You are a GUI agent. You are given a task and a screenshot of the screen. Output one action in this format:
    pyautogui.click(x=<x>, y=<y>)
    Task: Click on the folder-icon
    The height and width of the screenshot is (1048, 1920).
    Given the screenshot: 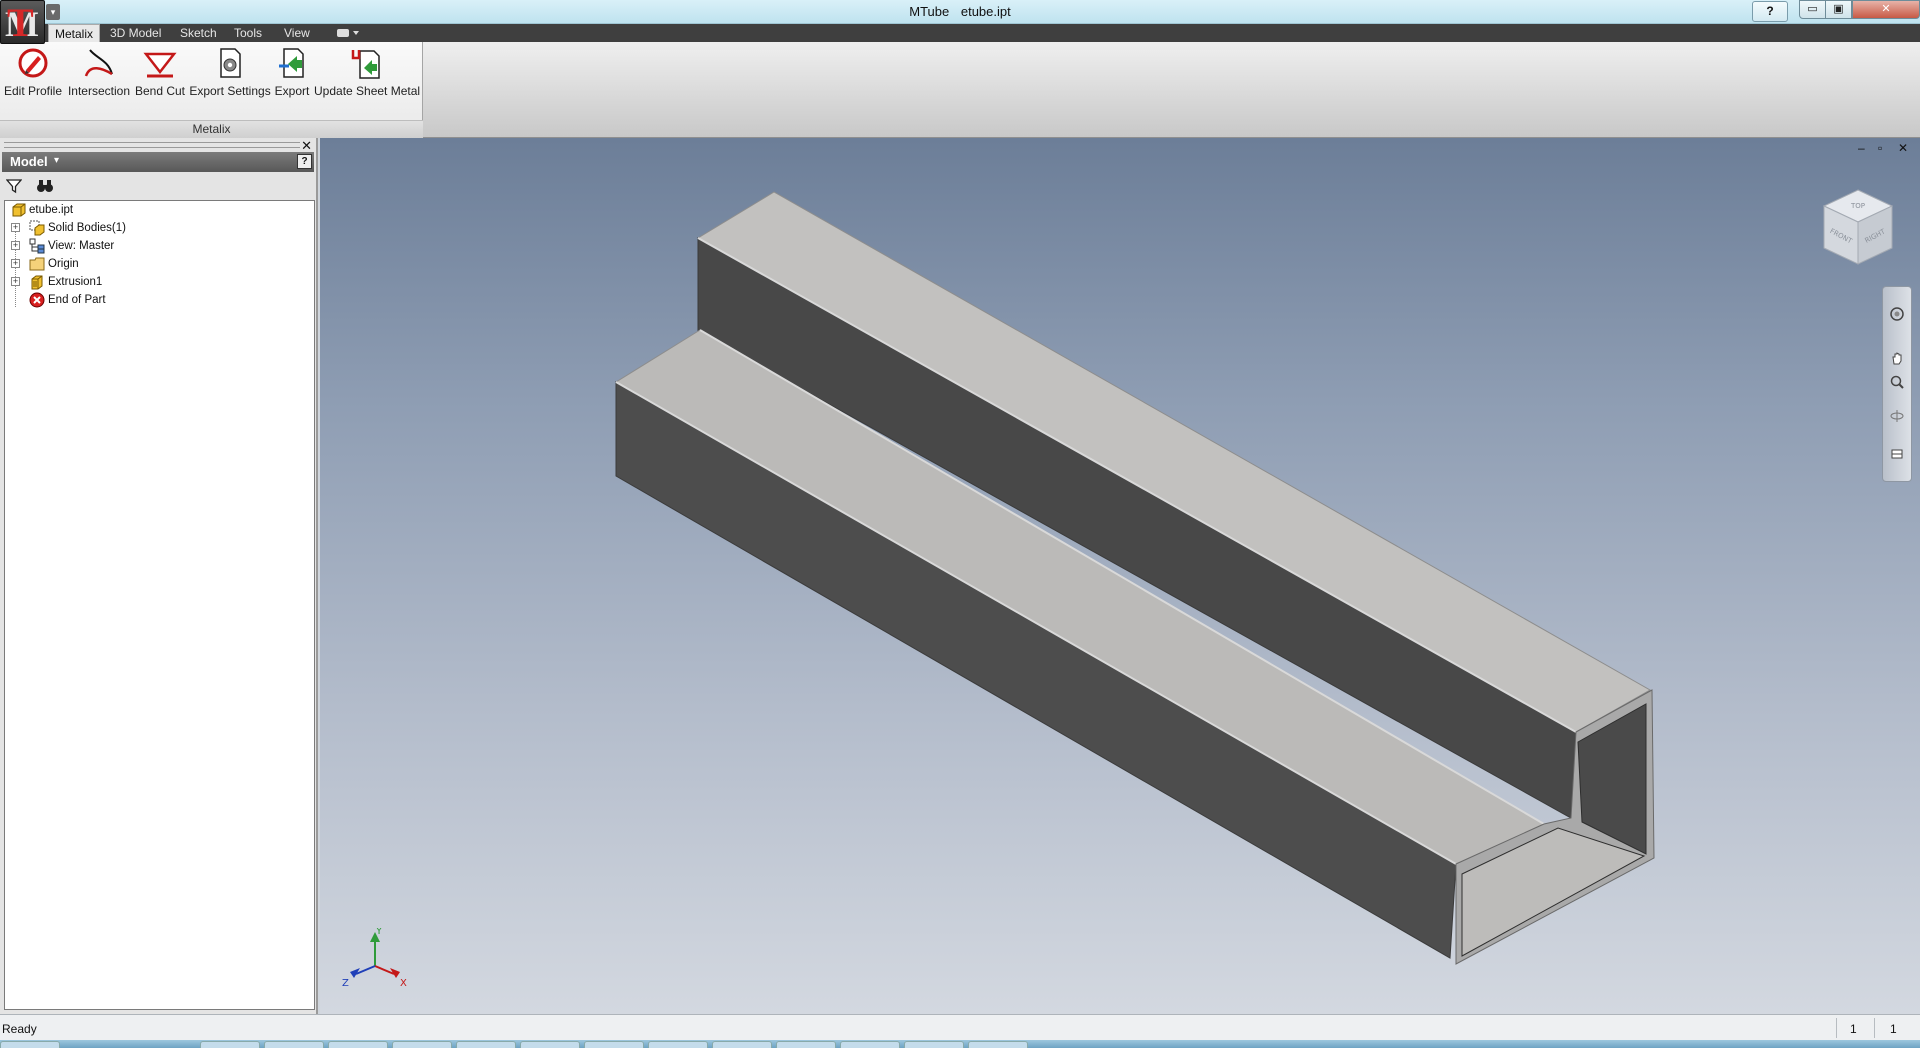 What is the action you would take?
    pyautogui.click(x=37, y=264)
    